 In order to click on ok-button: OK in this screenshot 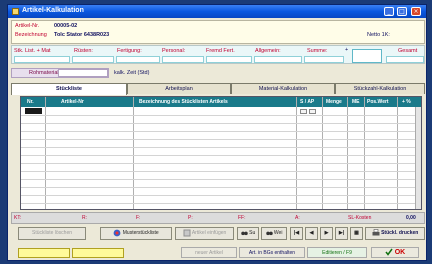, I will do `click(395, 252)`.